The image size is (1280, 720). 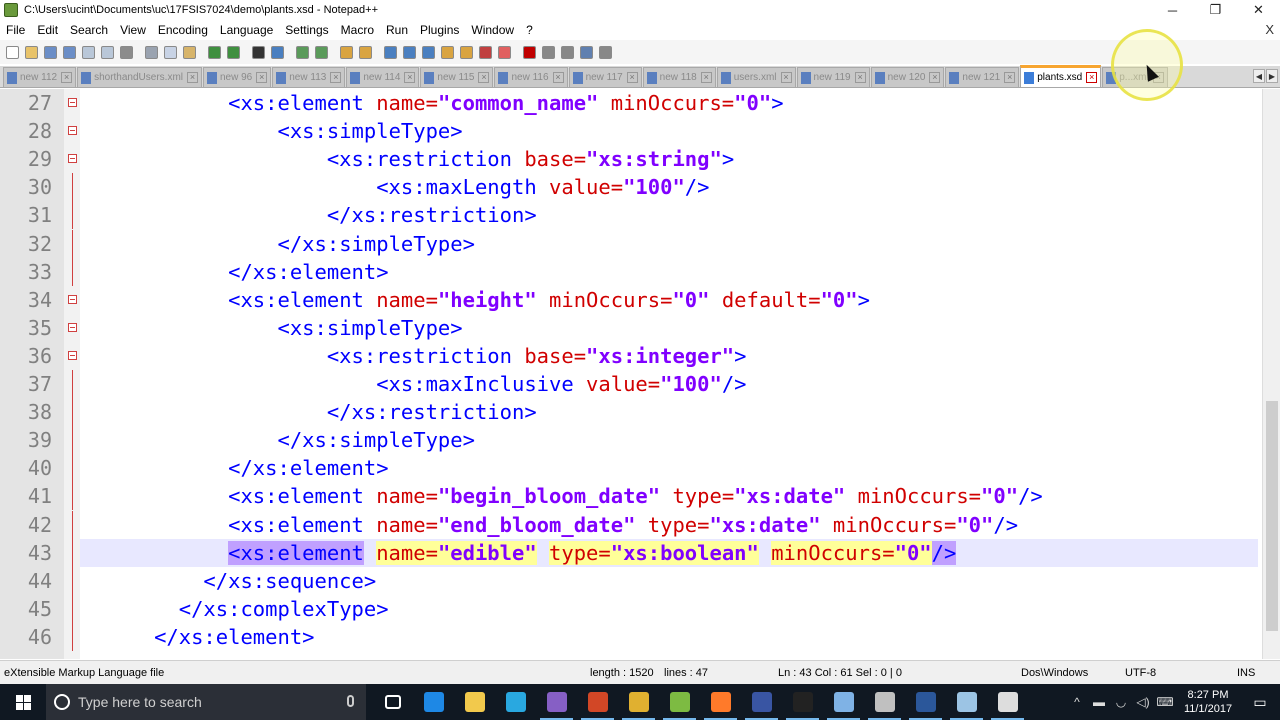 What do you see at coordinates (89, 30) in the screenshot?
I see `menu-search: Search` at bounding box center [89, 30].